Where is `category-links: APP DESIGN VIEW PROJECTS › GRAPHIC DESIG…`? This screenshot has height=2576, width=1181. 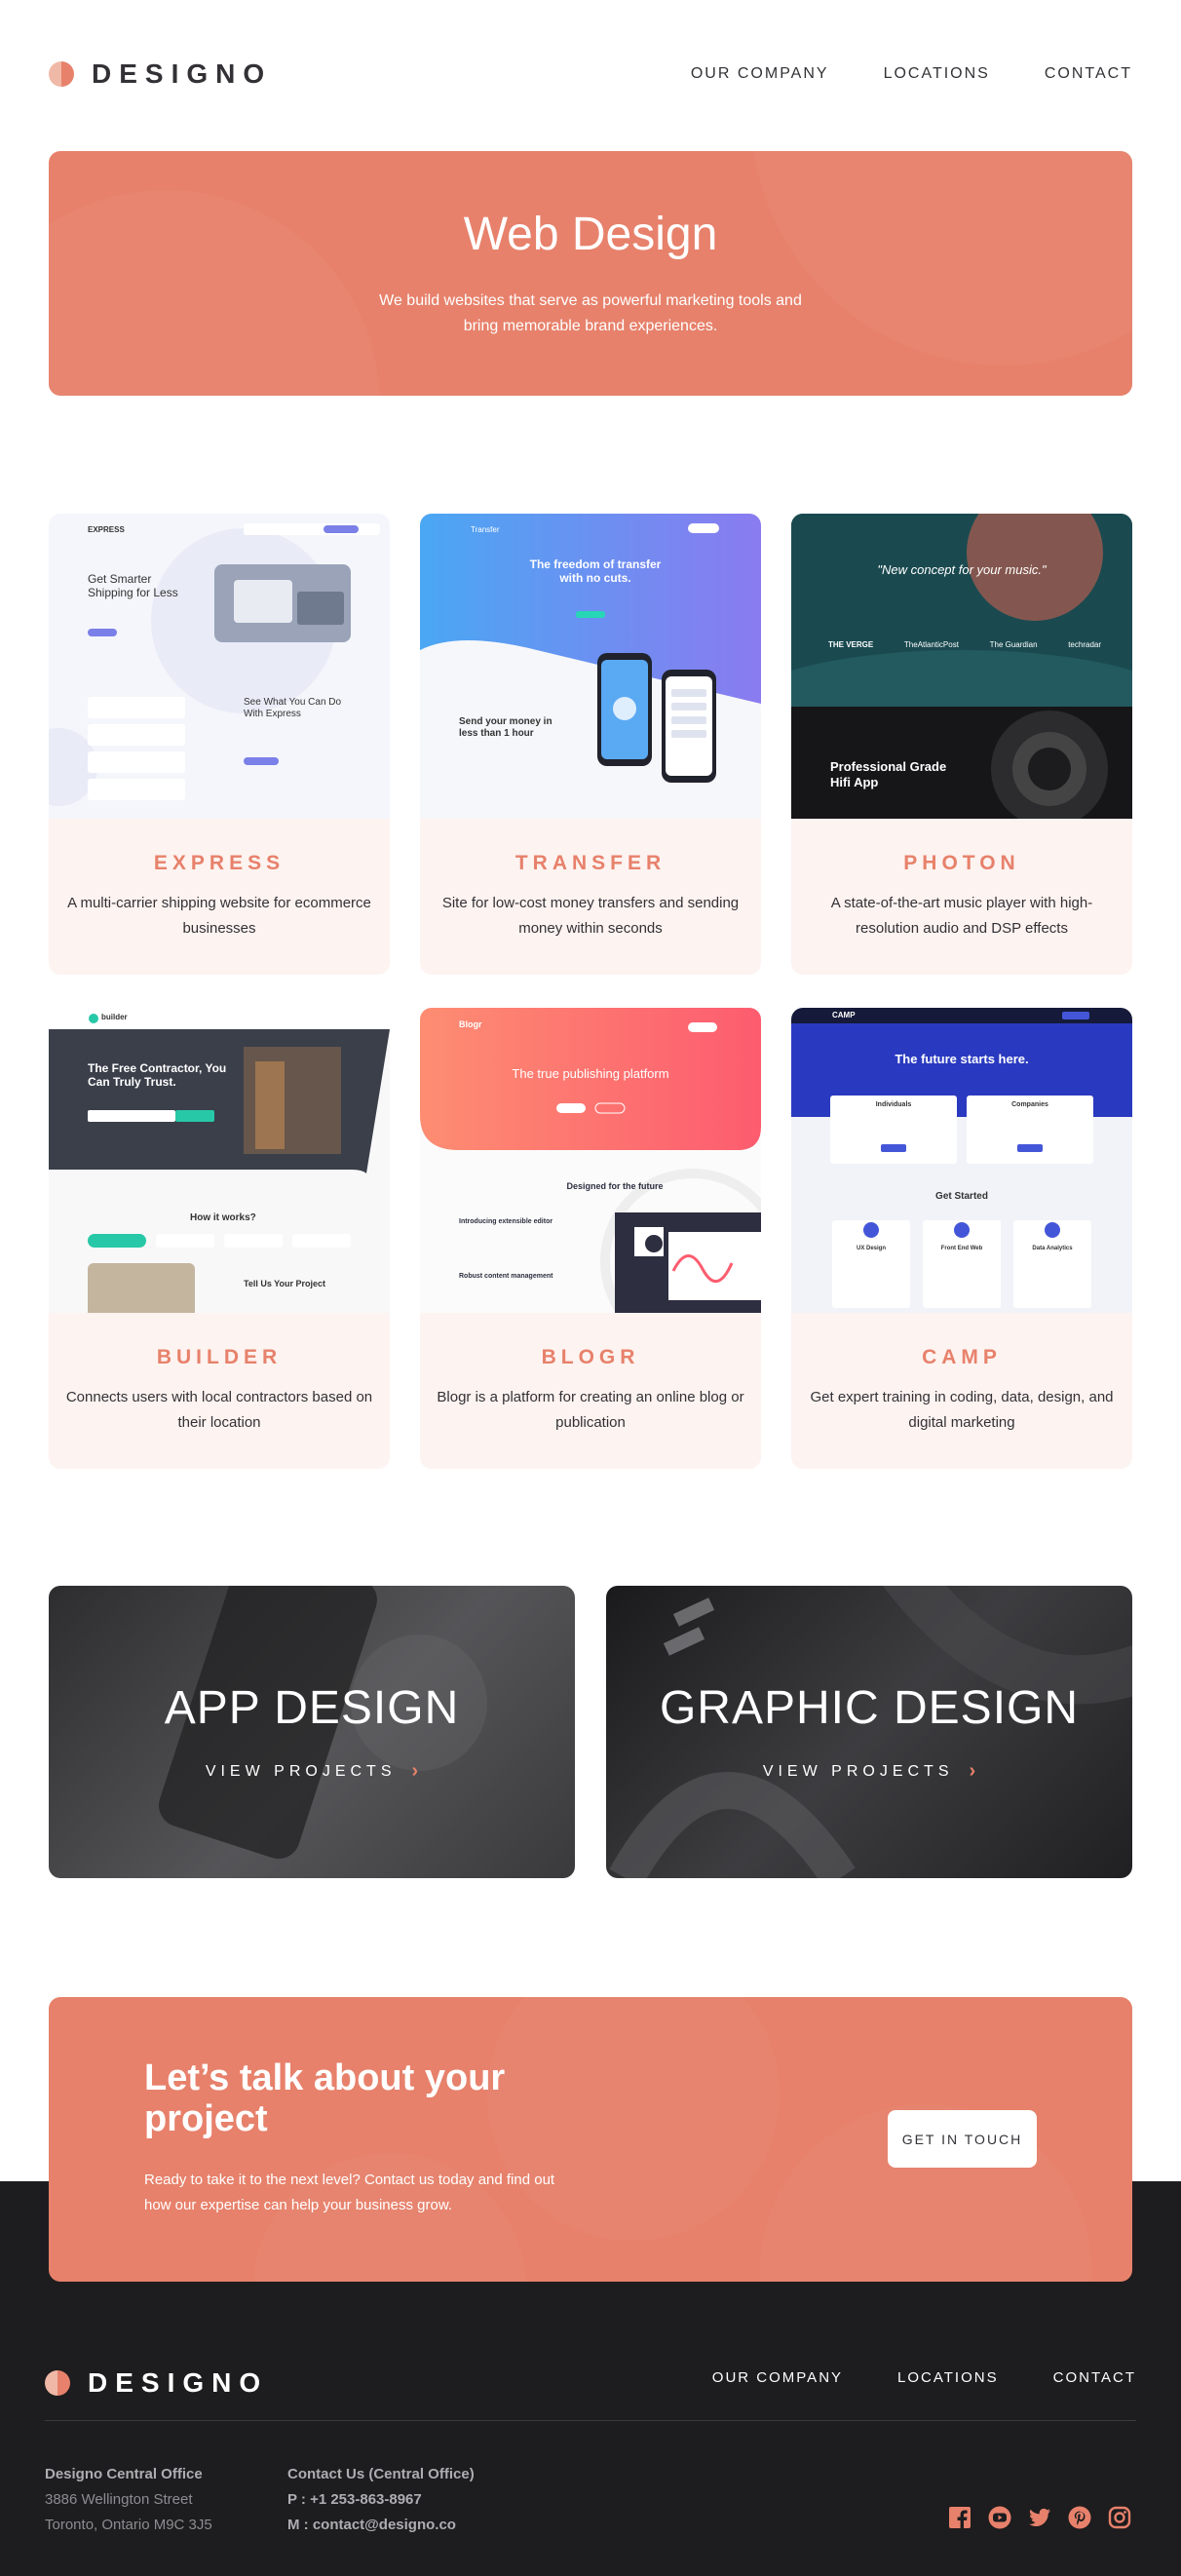 category-links: APP DESIGN VIEW PROJECTS › GRAPHIC DESIG… is located at coordinates (590, 1732).